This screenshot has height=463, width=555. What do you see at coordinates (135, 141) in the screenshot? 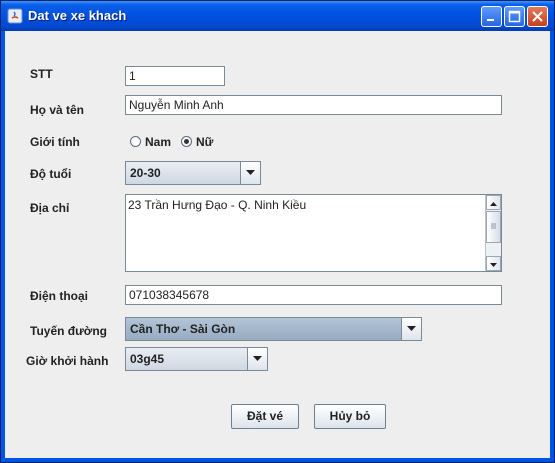
I see `gender-radio-nam` at bounding box center [135, 141].